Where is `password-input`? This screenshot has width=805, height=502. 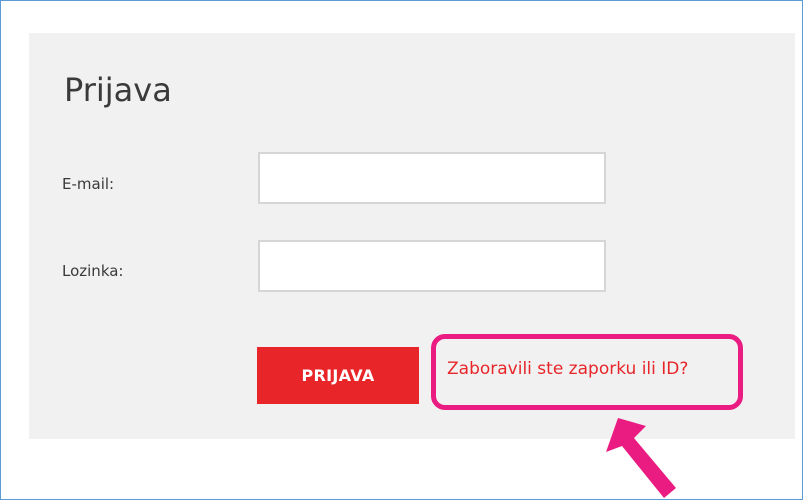 password-input is located at coordinates (432, 266).